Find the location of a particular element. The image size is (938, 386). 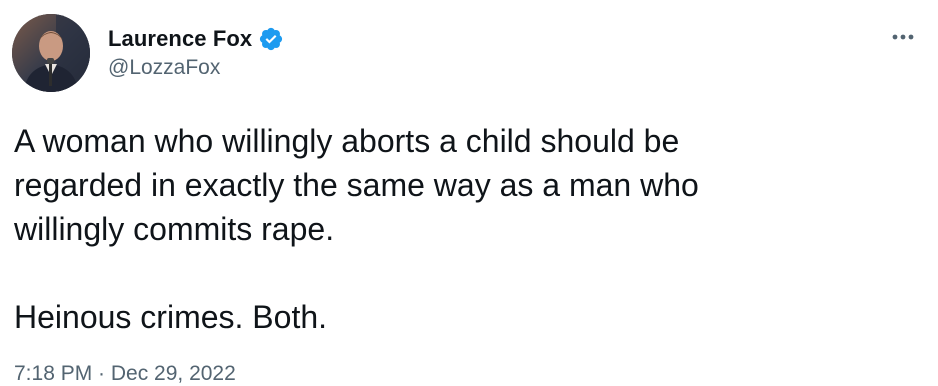

verified-badge-icon is located at coordinates (271, 39).